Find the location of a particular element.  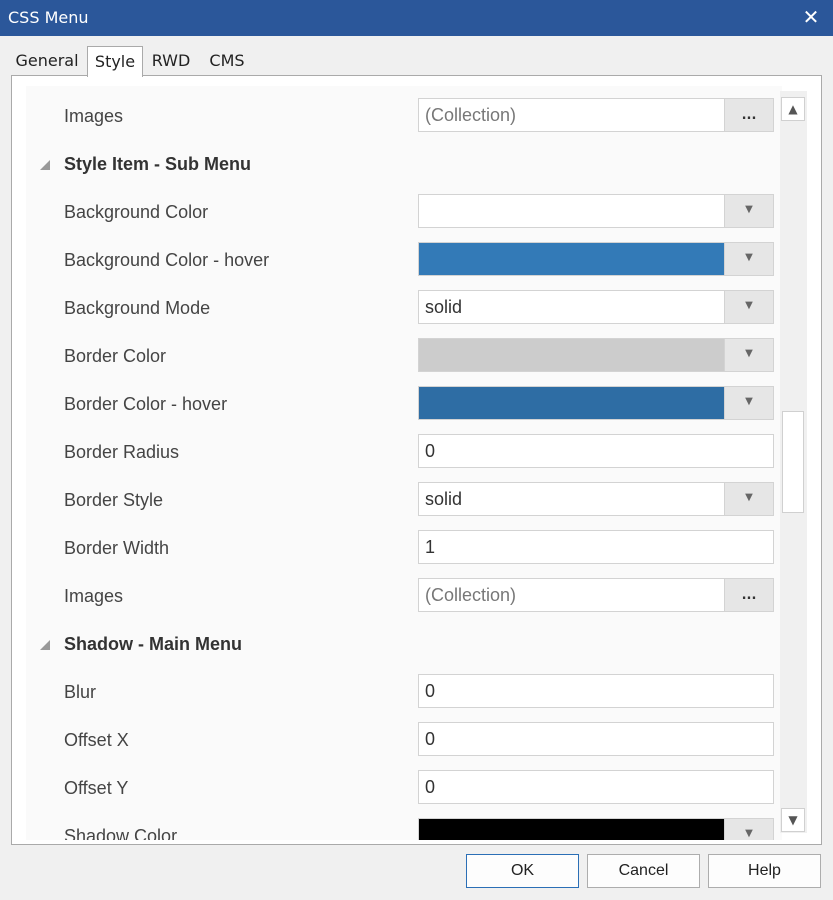

cancel-button: Cancel is located at coordinates (643, 871).